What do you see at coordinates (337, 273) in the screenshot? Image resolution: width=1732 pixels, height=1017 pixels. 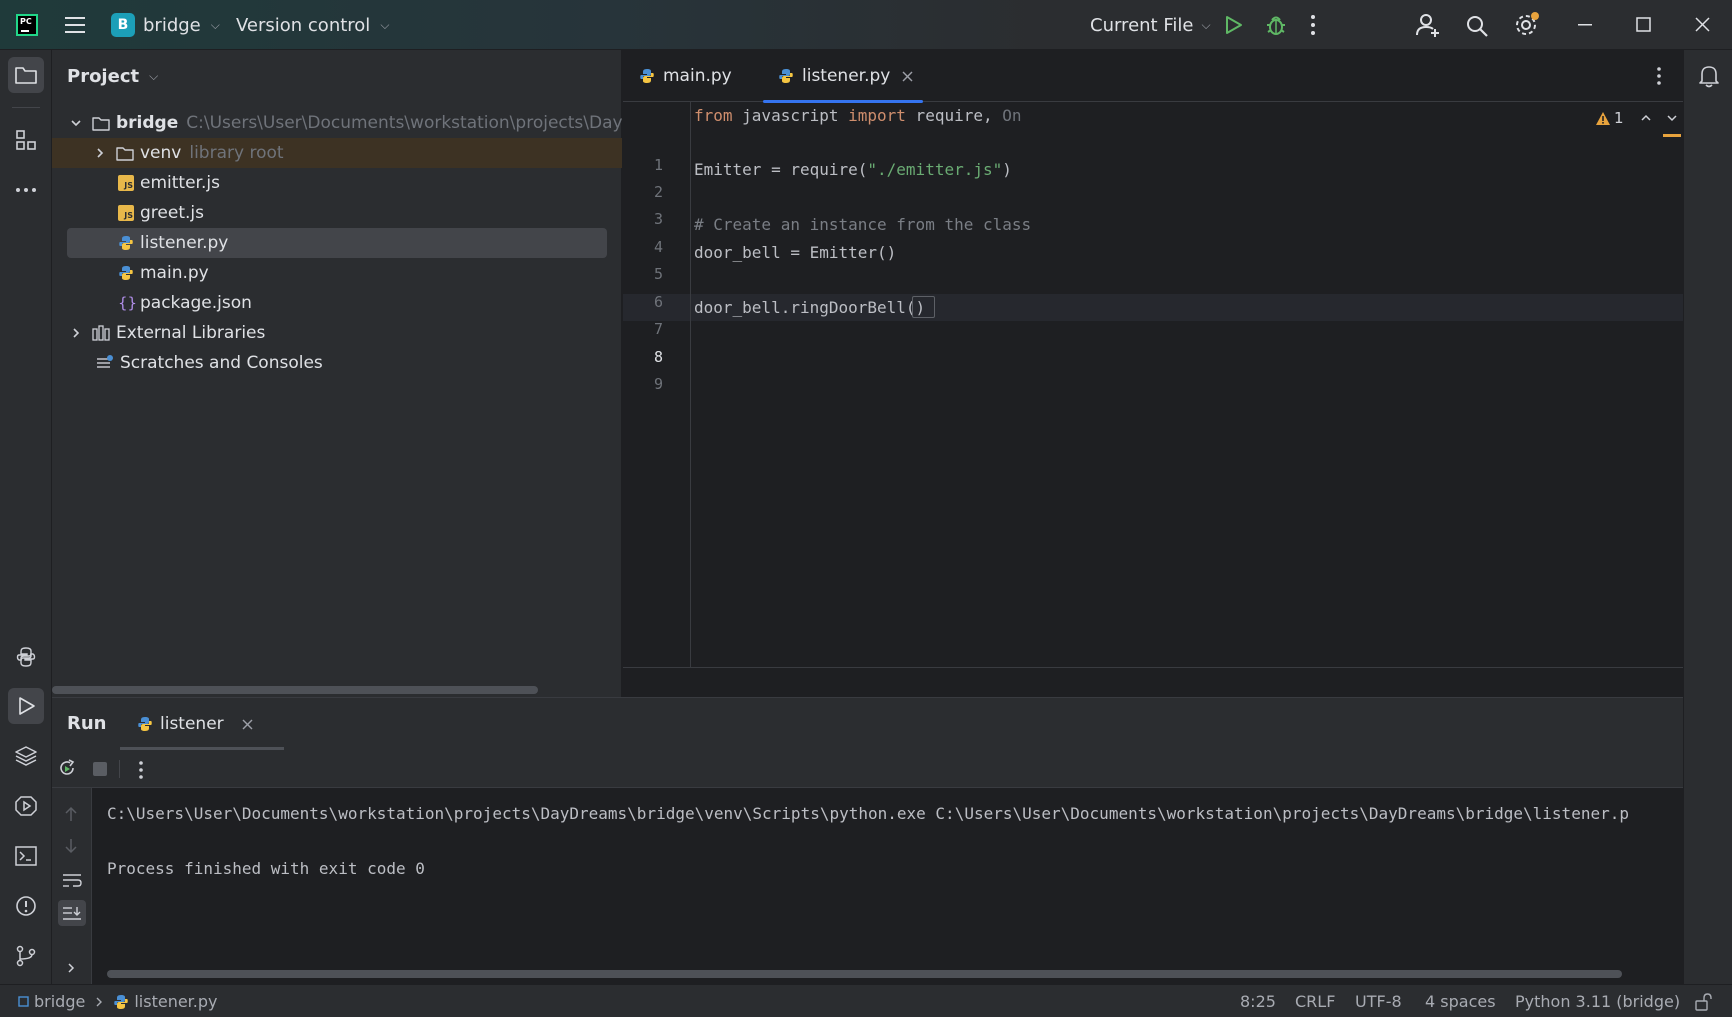 I see `tree-item-main-py: main.py` at bounding box center [337, 273].